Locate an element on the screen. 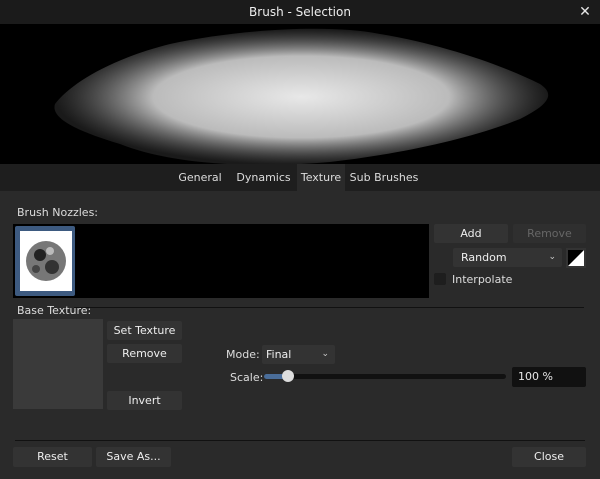 The height and width of the screenshot is (479, 600). invert-texture-button: Invert is located at coordinates (144, 400).